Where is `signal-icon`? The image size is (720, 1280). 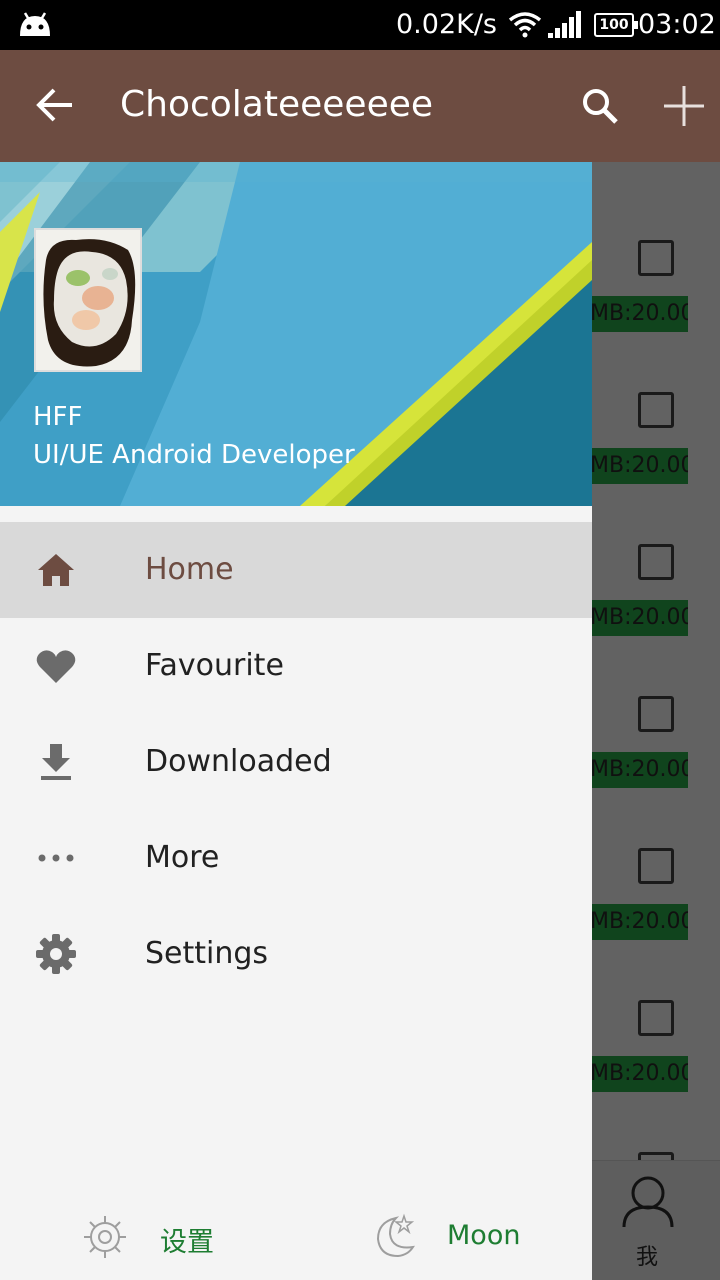 signal-icon is located at coordinates (564, 24).